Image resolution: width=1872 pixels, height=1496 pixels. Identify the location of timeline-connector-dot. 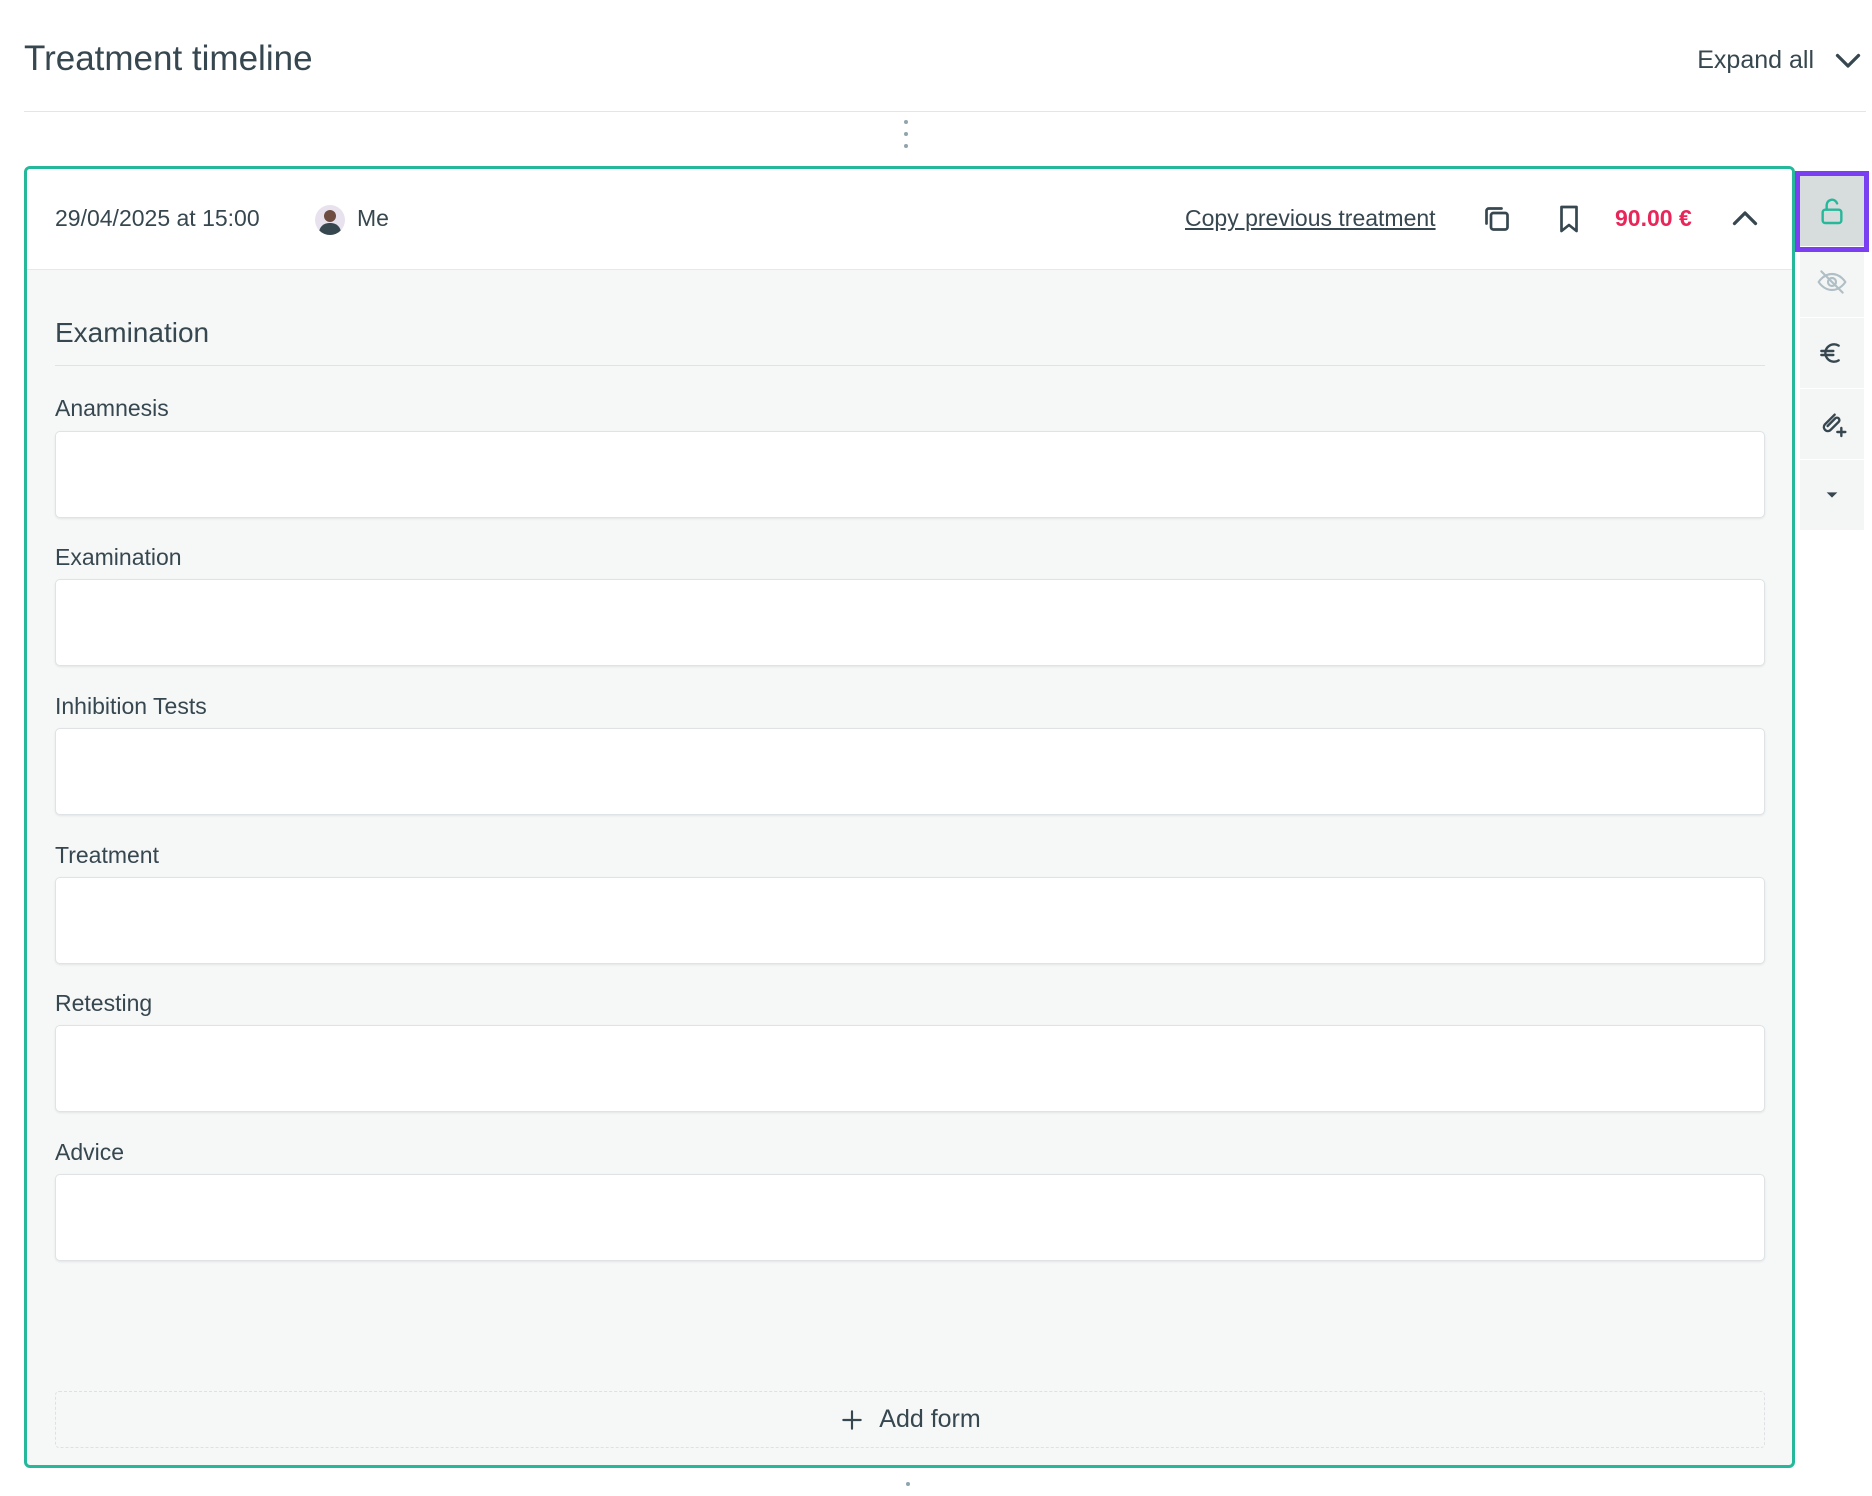
(908, 1484).